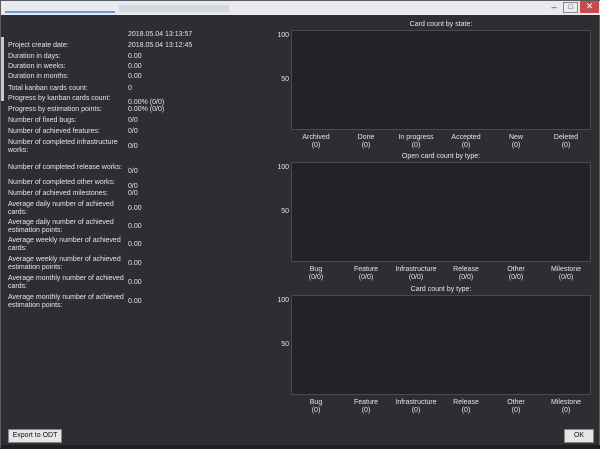 Image resolution: width=600 pixels, height=449 pixels. What do you see at coordinates (566, 137) in the screenshot?
I see `category-name: Deleted` at bounding box center [566, 137].